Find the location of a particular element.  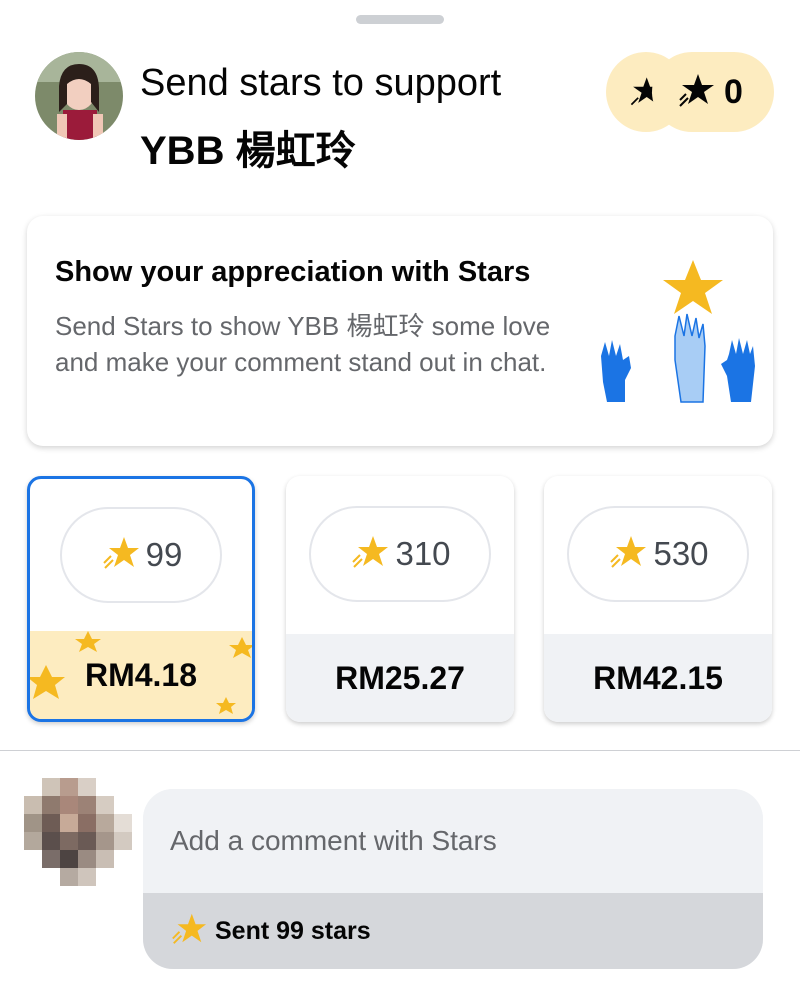

tier-stars-pill: 310 is located at coordinates (400, 554).